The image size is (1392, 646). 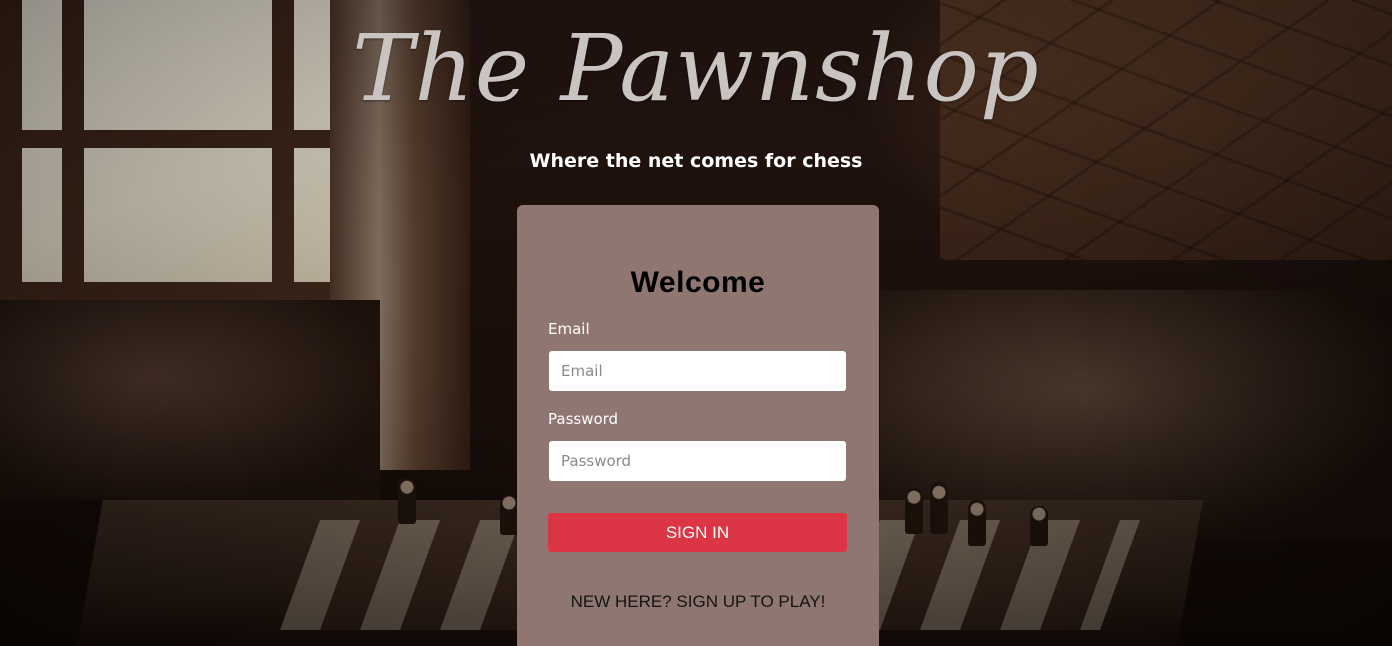 What do you see at coordinates (697, 532) in the screenshot?
I see `sign-in-button: SIGN IN` at bounding box center [697, 532].